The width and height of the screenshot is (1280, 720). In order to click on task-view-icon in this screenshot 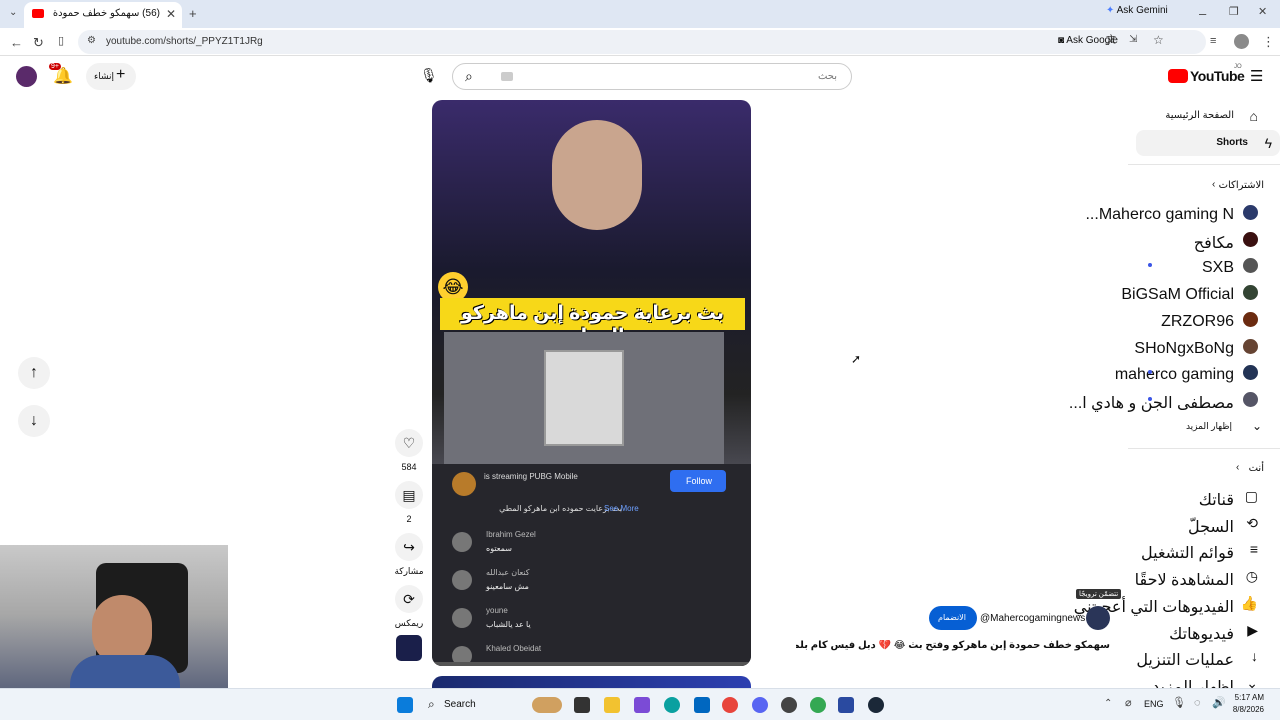, I will do `click(582, 705)`.